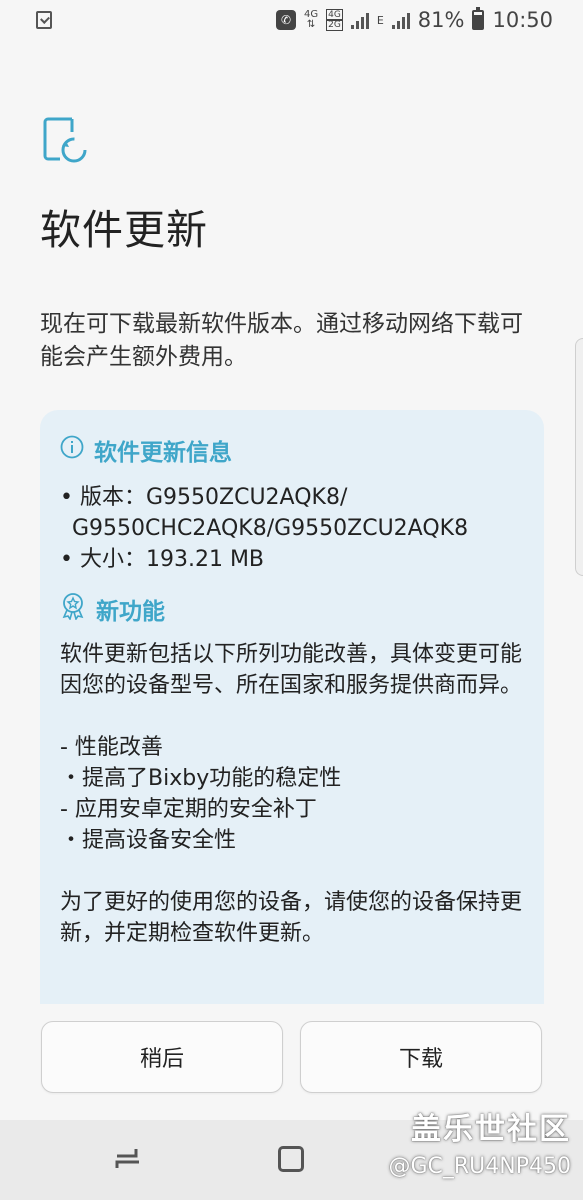 The width and height of the screenshot is (583, 1200). Describe the element at coordinates (163, 453) in the screenshot. I see `update-info-title: 软件更新信息` at that location.